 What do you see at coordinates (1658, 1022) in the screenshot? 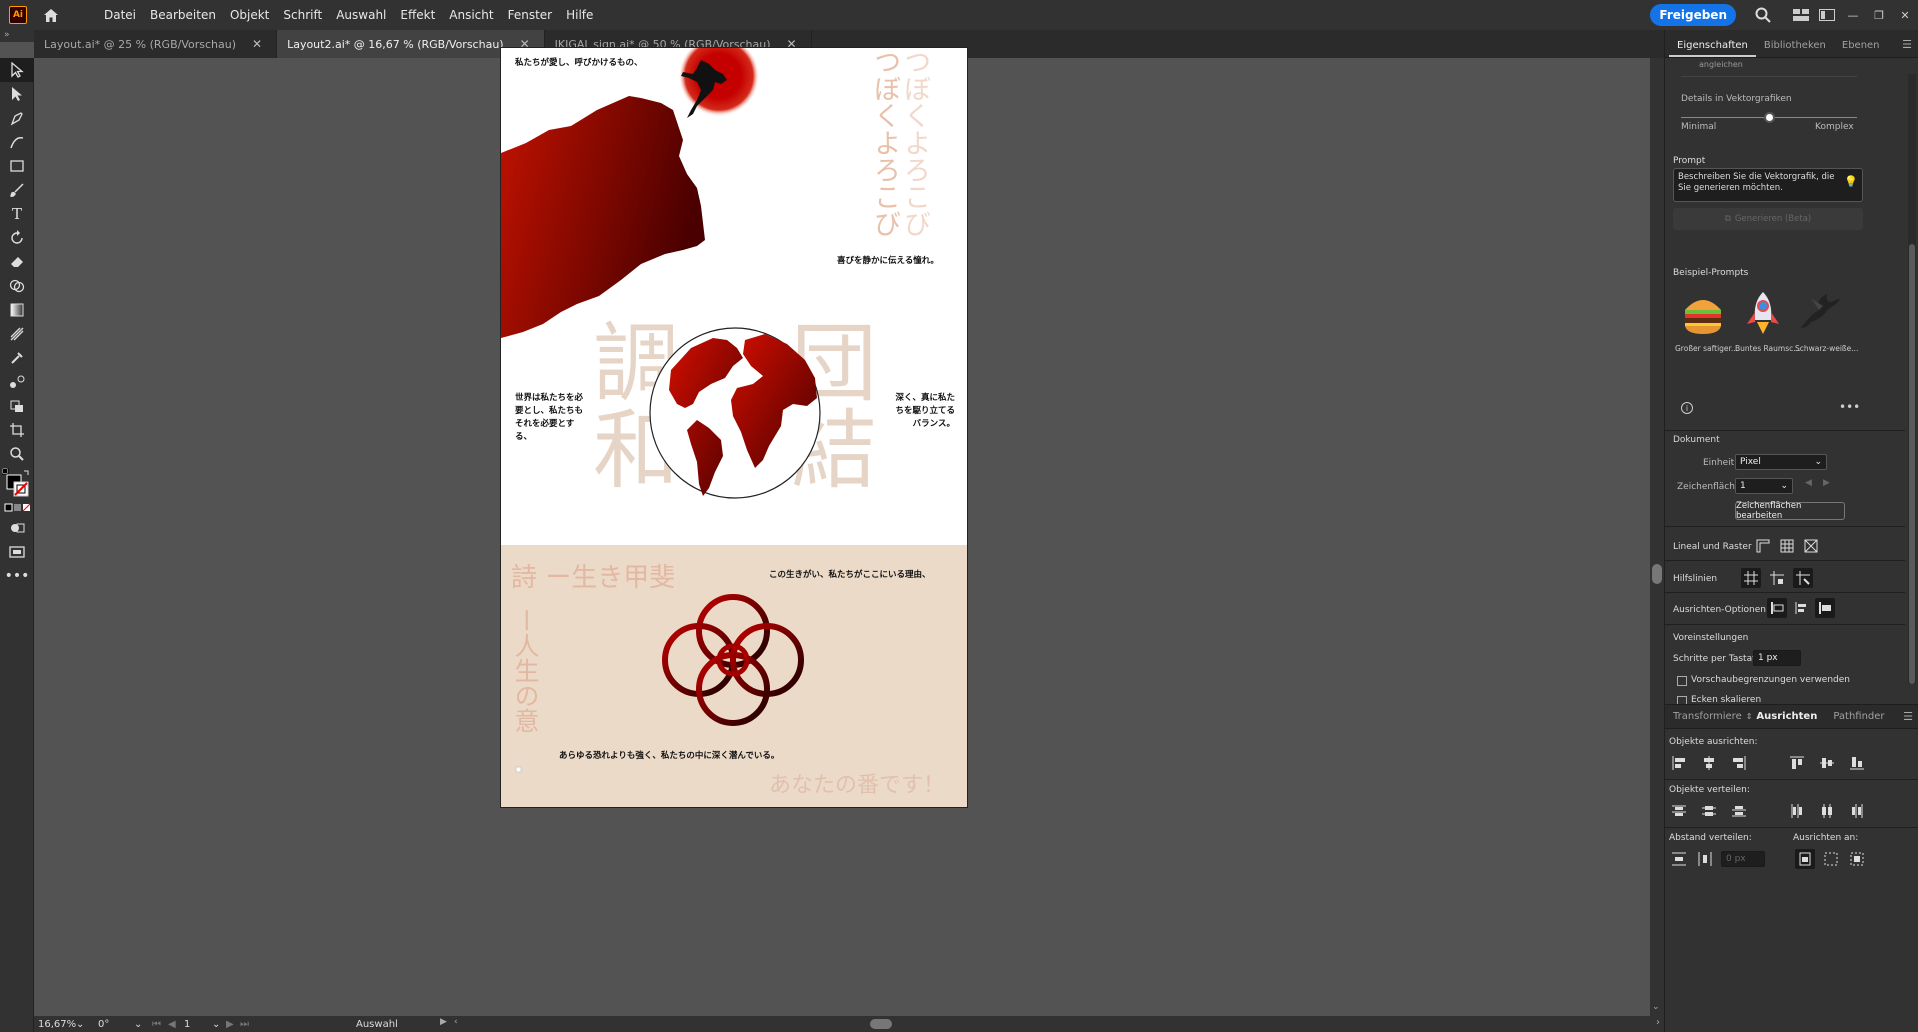
I see `scroll-right-arrow-icon: ›` at bounding box center [1658, 1022].